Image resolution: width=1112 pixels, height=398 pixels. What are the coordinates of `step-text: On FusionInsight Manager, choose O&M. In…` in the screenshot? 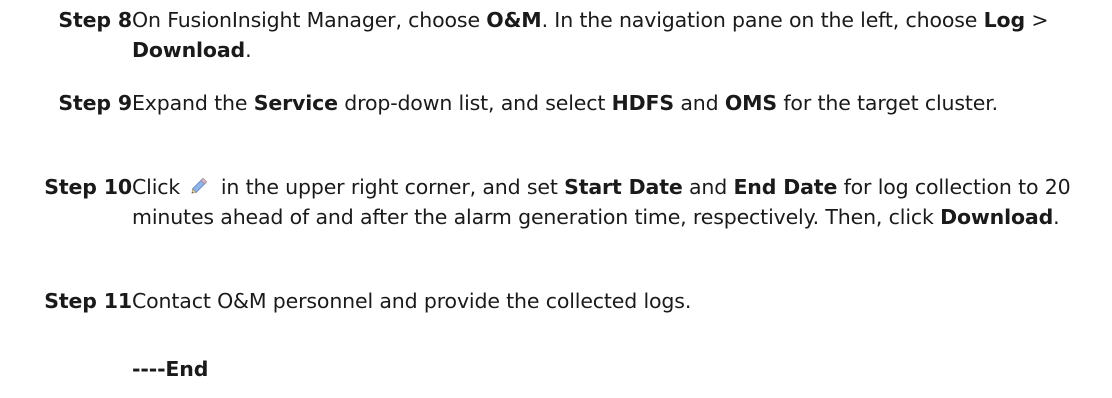 It's located at (617, 35).